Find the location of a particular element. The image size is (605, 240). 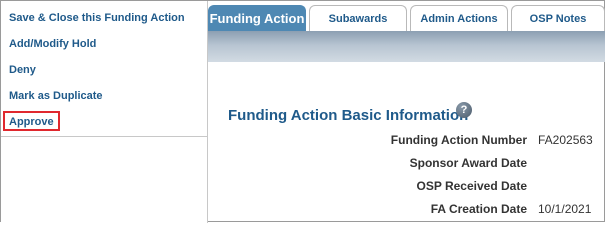

tab-funding-action: Funding Action is located at coordinates (257, 19).